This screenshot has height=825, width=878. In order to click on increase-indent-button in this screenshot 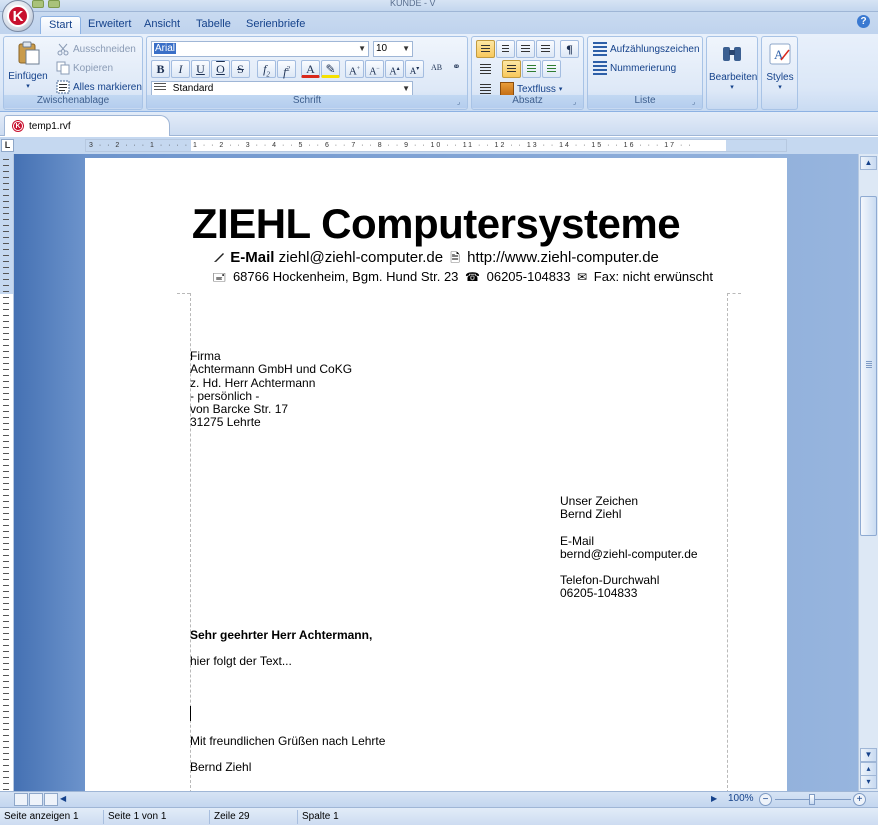, I will do `click(551, 69)`.